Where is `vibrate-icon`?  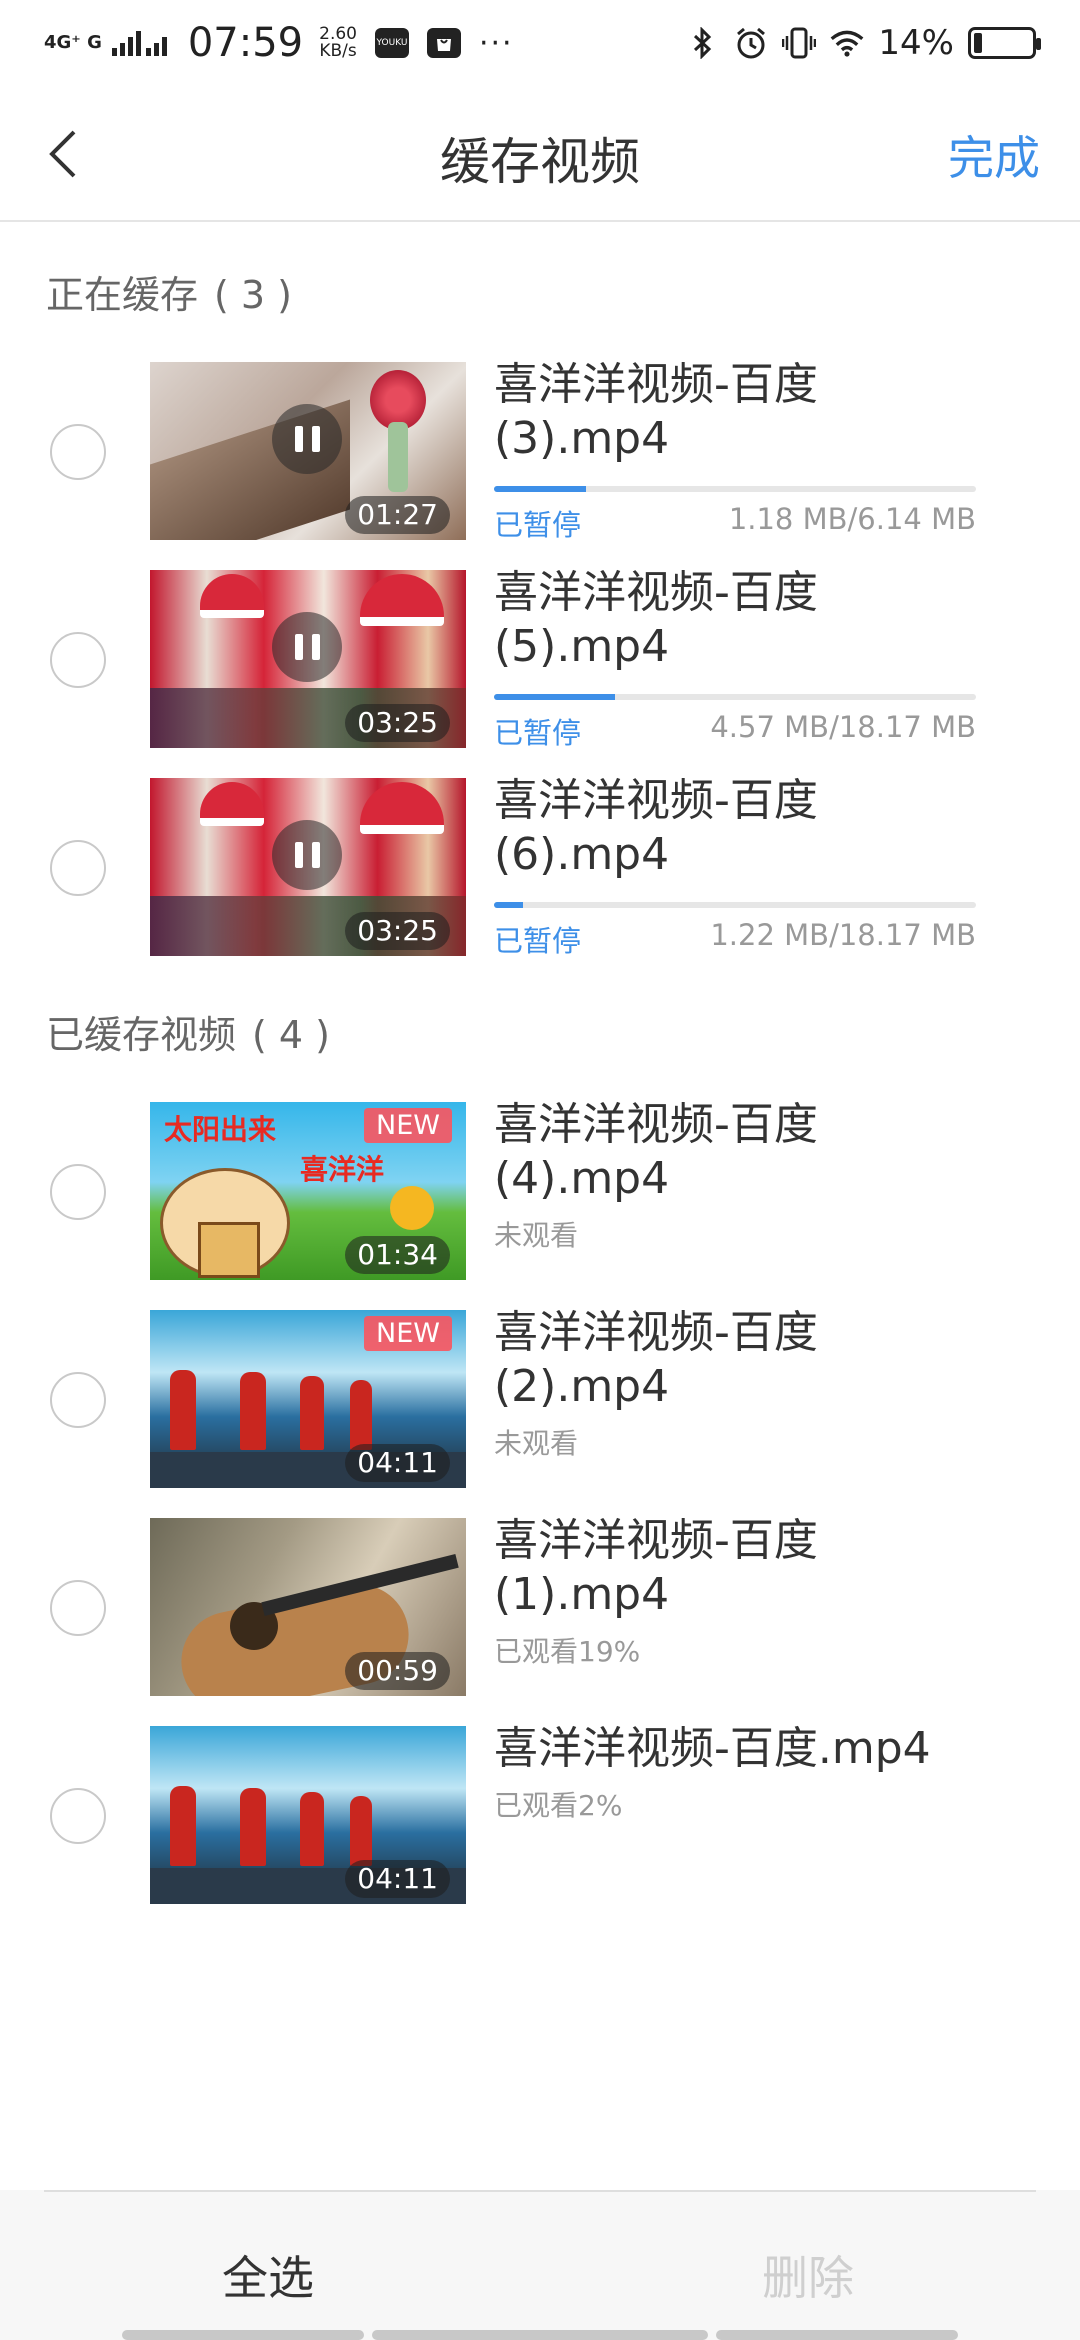
vibrate-icon is located at coordinates (799, 43).